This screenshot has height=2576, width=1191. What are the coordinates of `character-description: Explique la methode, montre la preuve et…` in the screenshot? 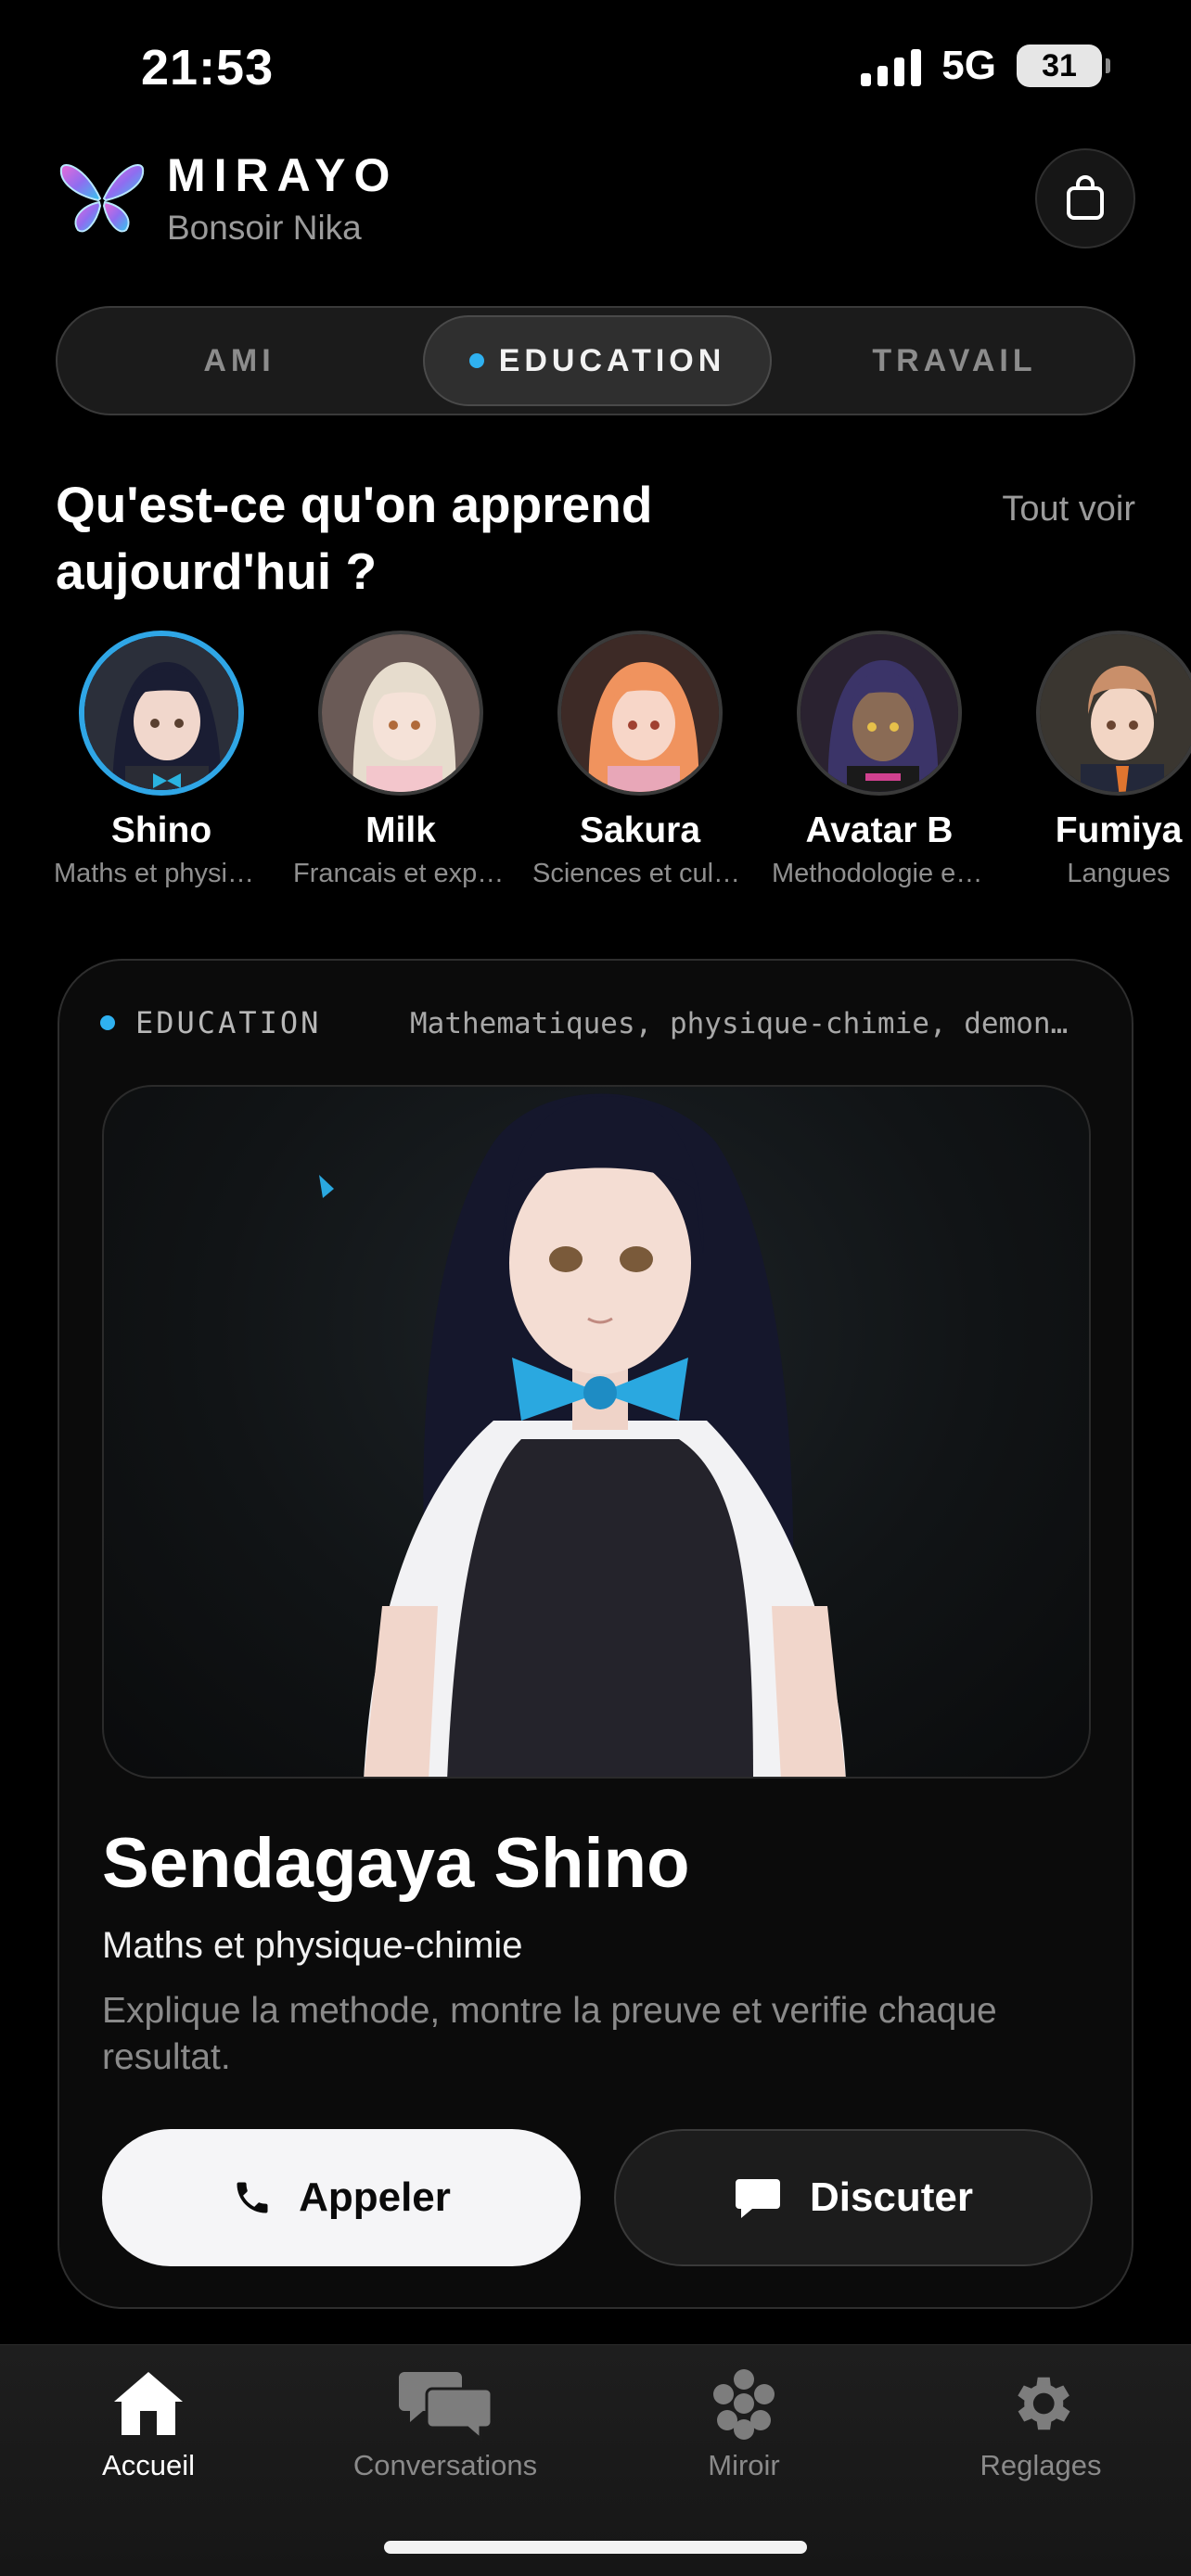 It's located at (549, 2034).